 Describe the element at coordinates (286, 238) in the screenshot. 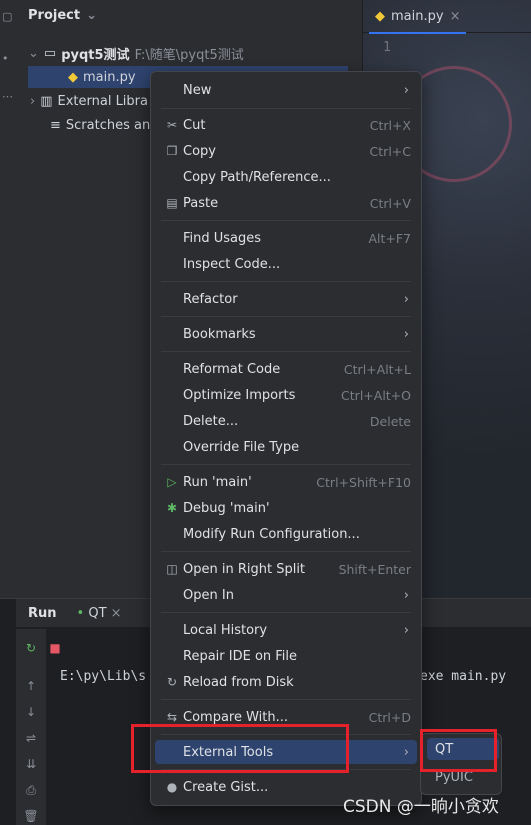

I see `menu-item-find-usages: Find Usages Alt+F7` at that location.